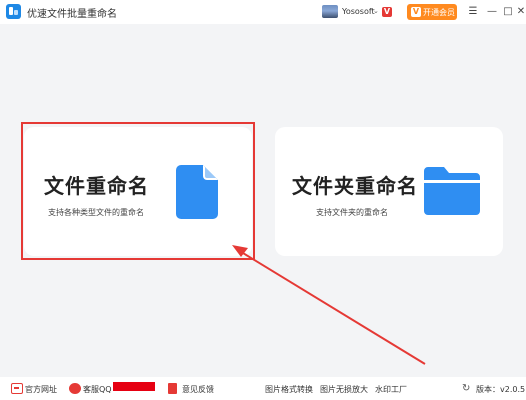  What do you see at coordinates (391, 389) in the screenshot?
I see `watermark-label: 水印工厂` at bounding box center [391, 389].